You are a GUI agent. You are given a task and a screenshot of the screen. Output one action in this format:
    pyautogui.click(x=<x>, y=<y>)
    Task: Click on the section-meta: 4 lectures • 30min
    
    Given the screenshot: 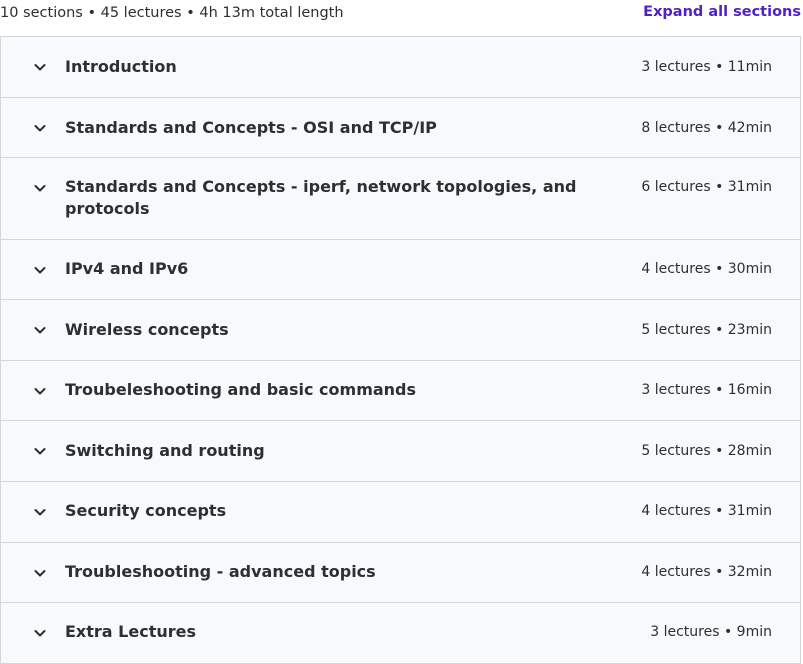 What is the action you would take?
    pyautogui.click(x=706, y=269)
    